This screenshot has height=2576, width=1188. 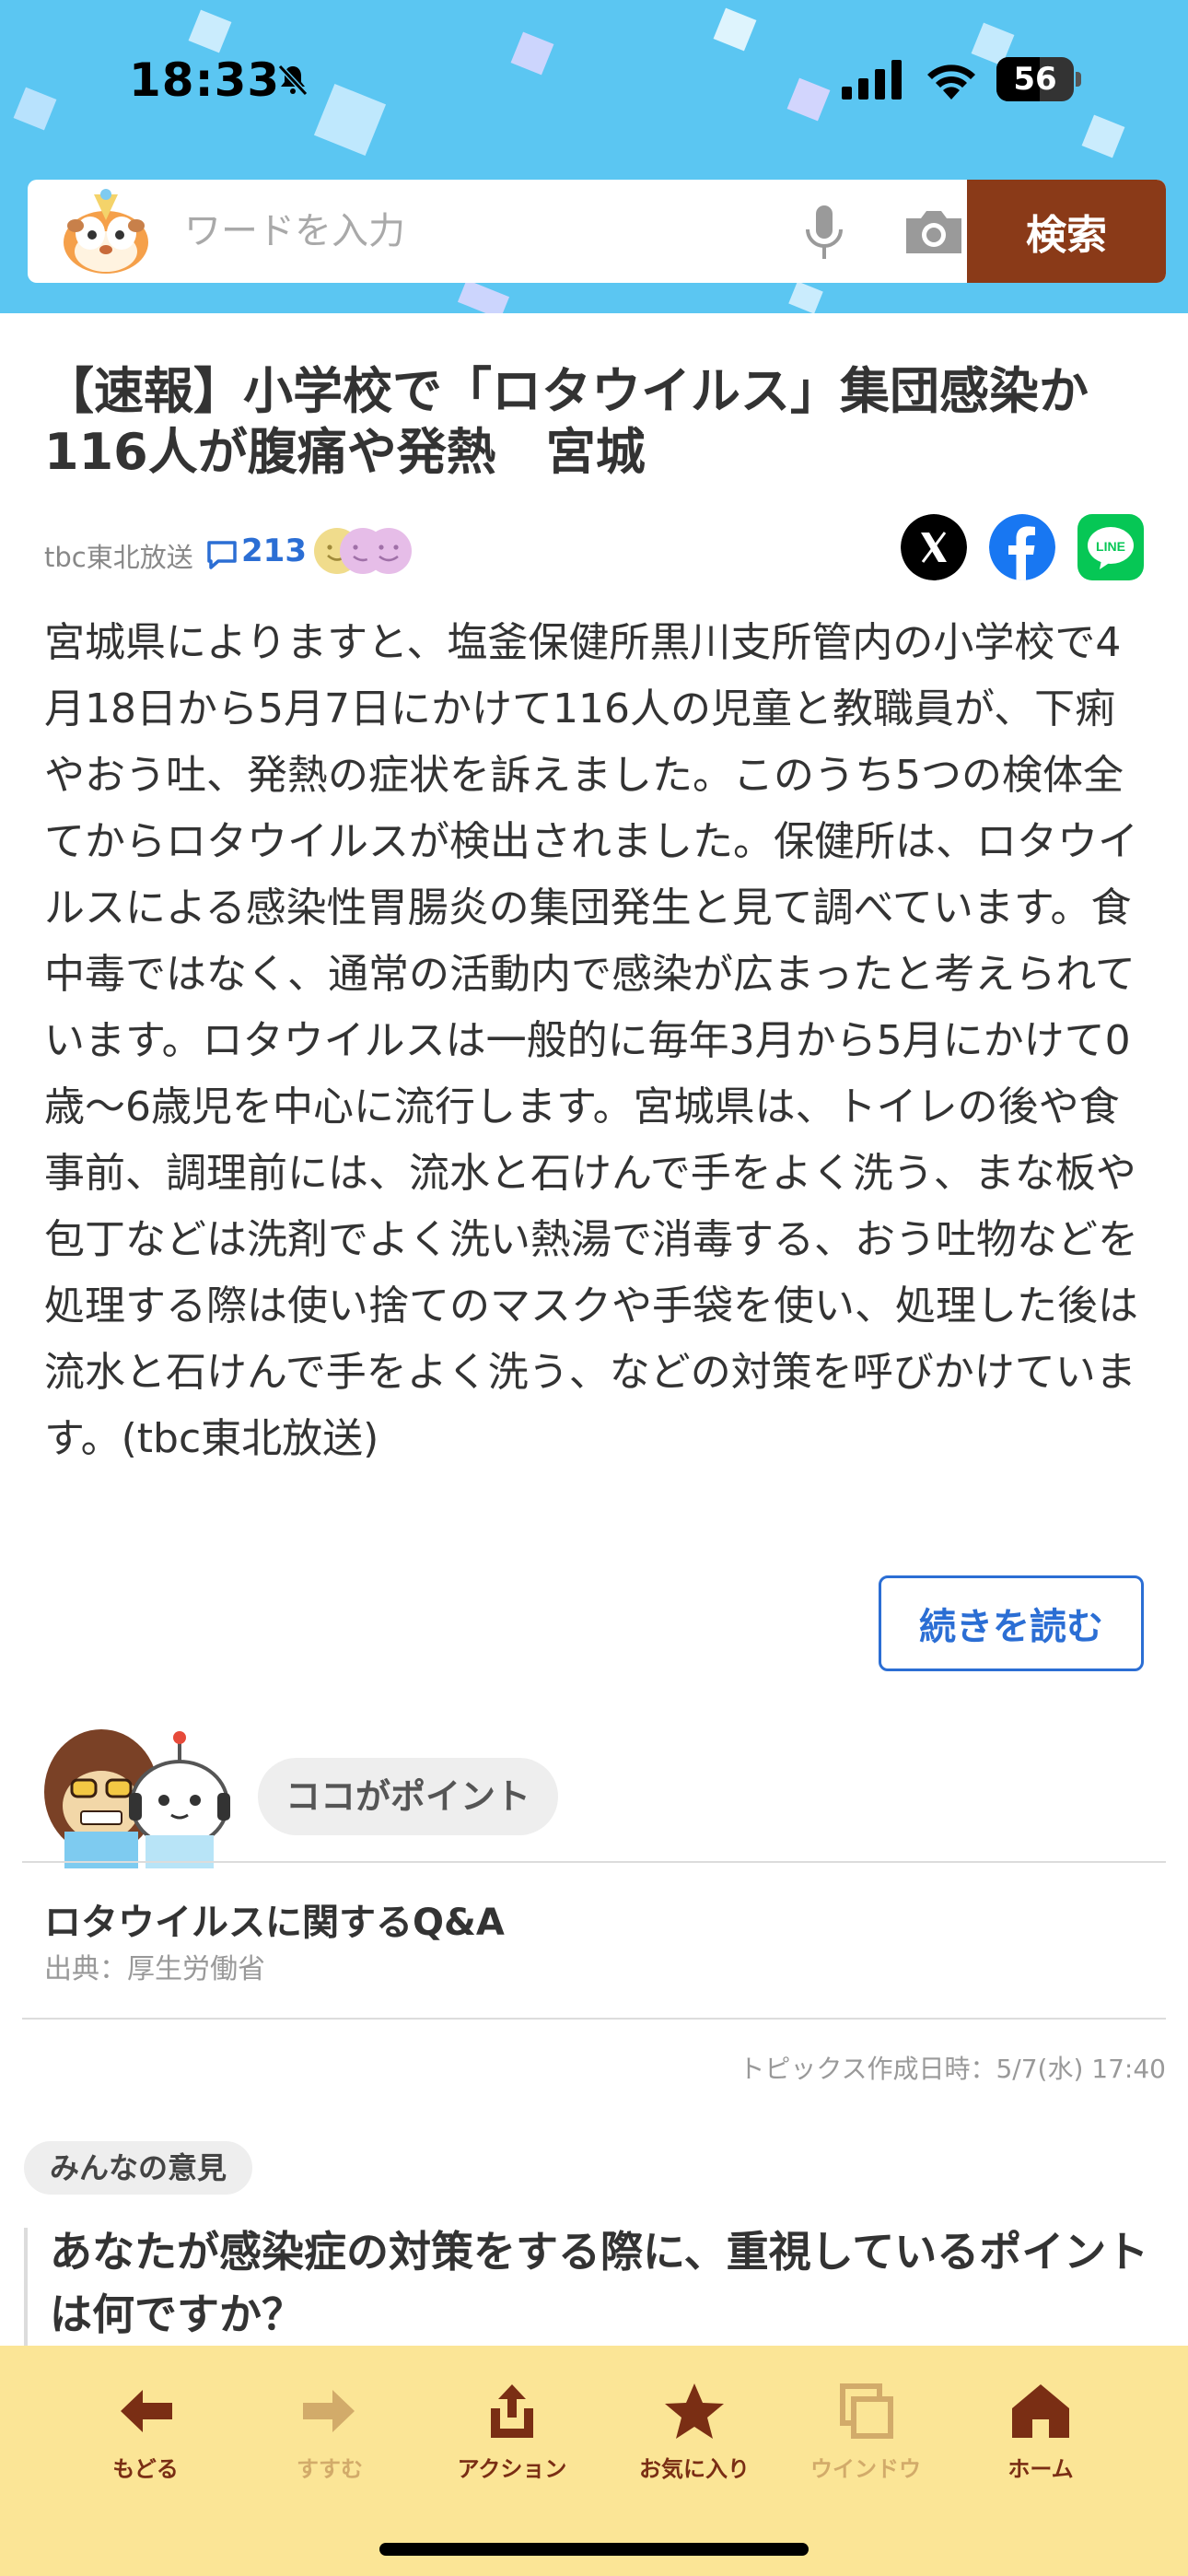 I want to click on comment-icon, so click(x=222, y=554).